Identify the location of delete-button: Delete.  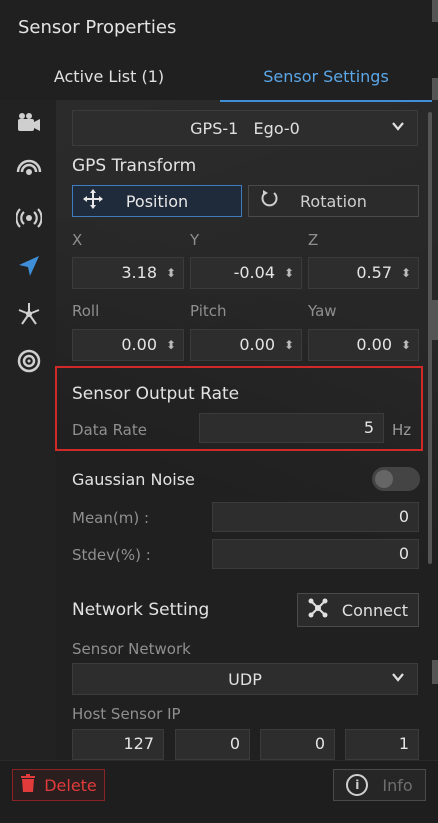
(58, 785).